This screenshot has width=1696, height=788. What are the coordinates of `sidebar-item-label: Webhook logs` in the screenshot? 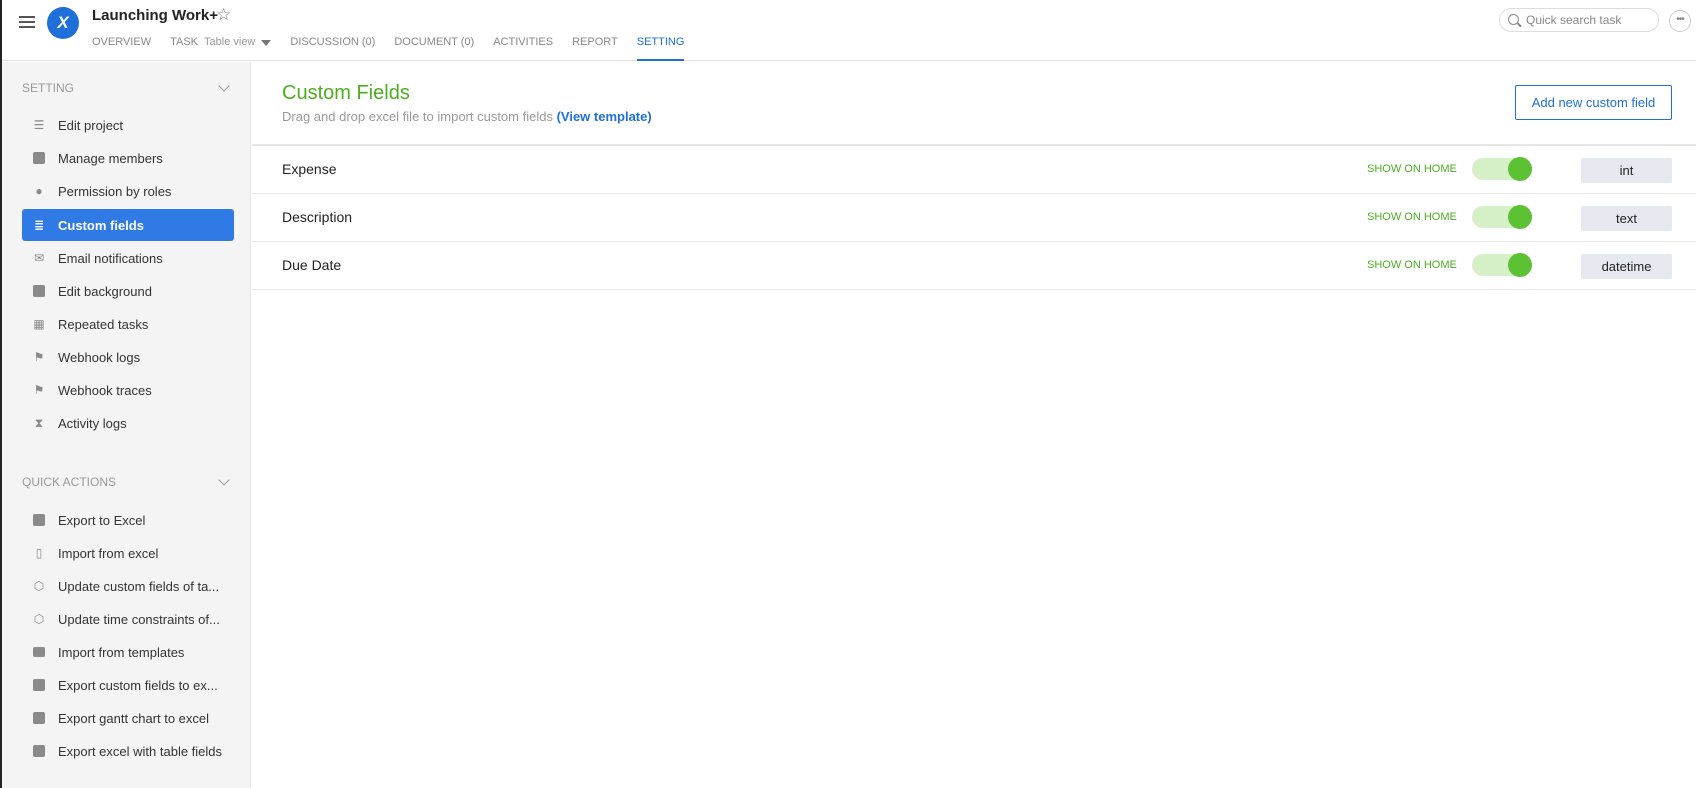 It's located at (99, 357).